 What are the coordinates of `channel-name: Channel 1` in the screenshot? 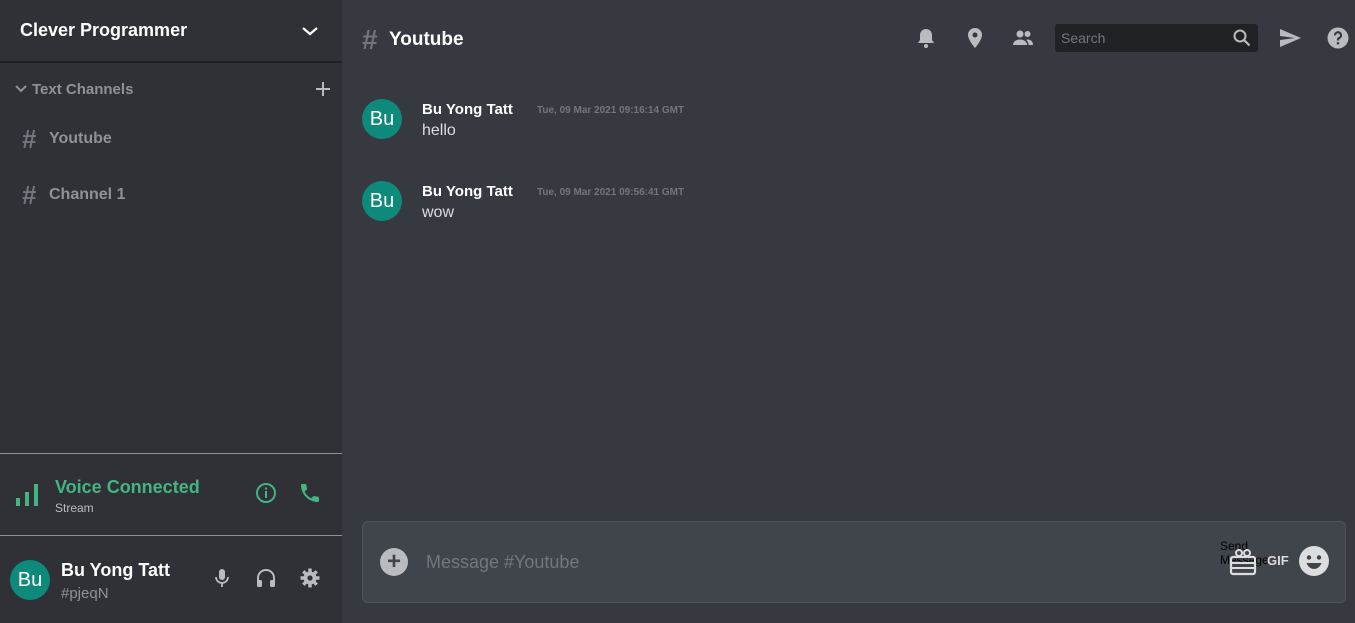 It's located at (87, 194).